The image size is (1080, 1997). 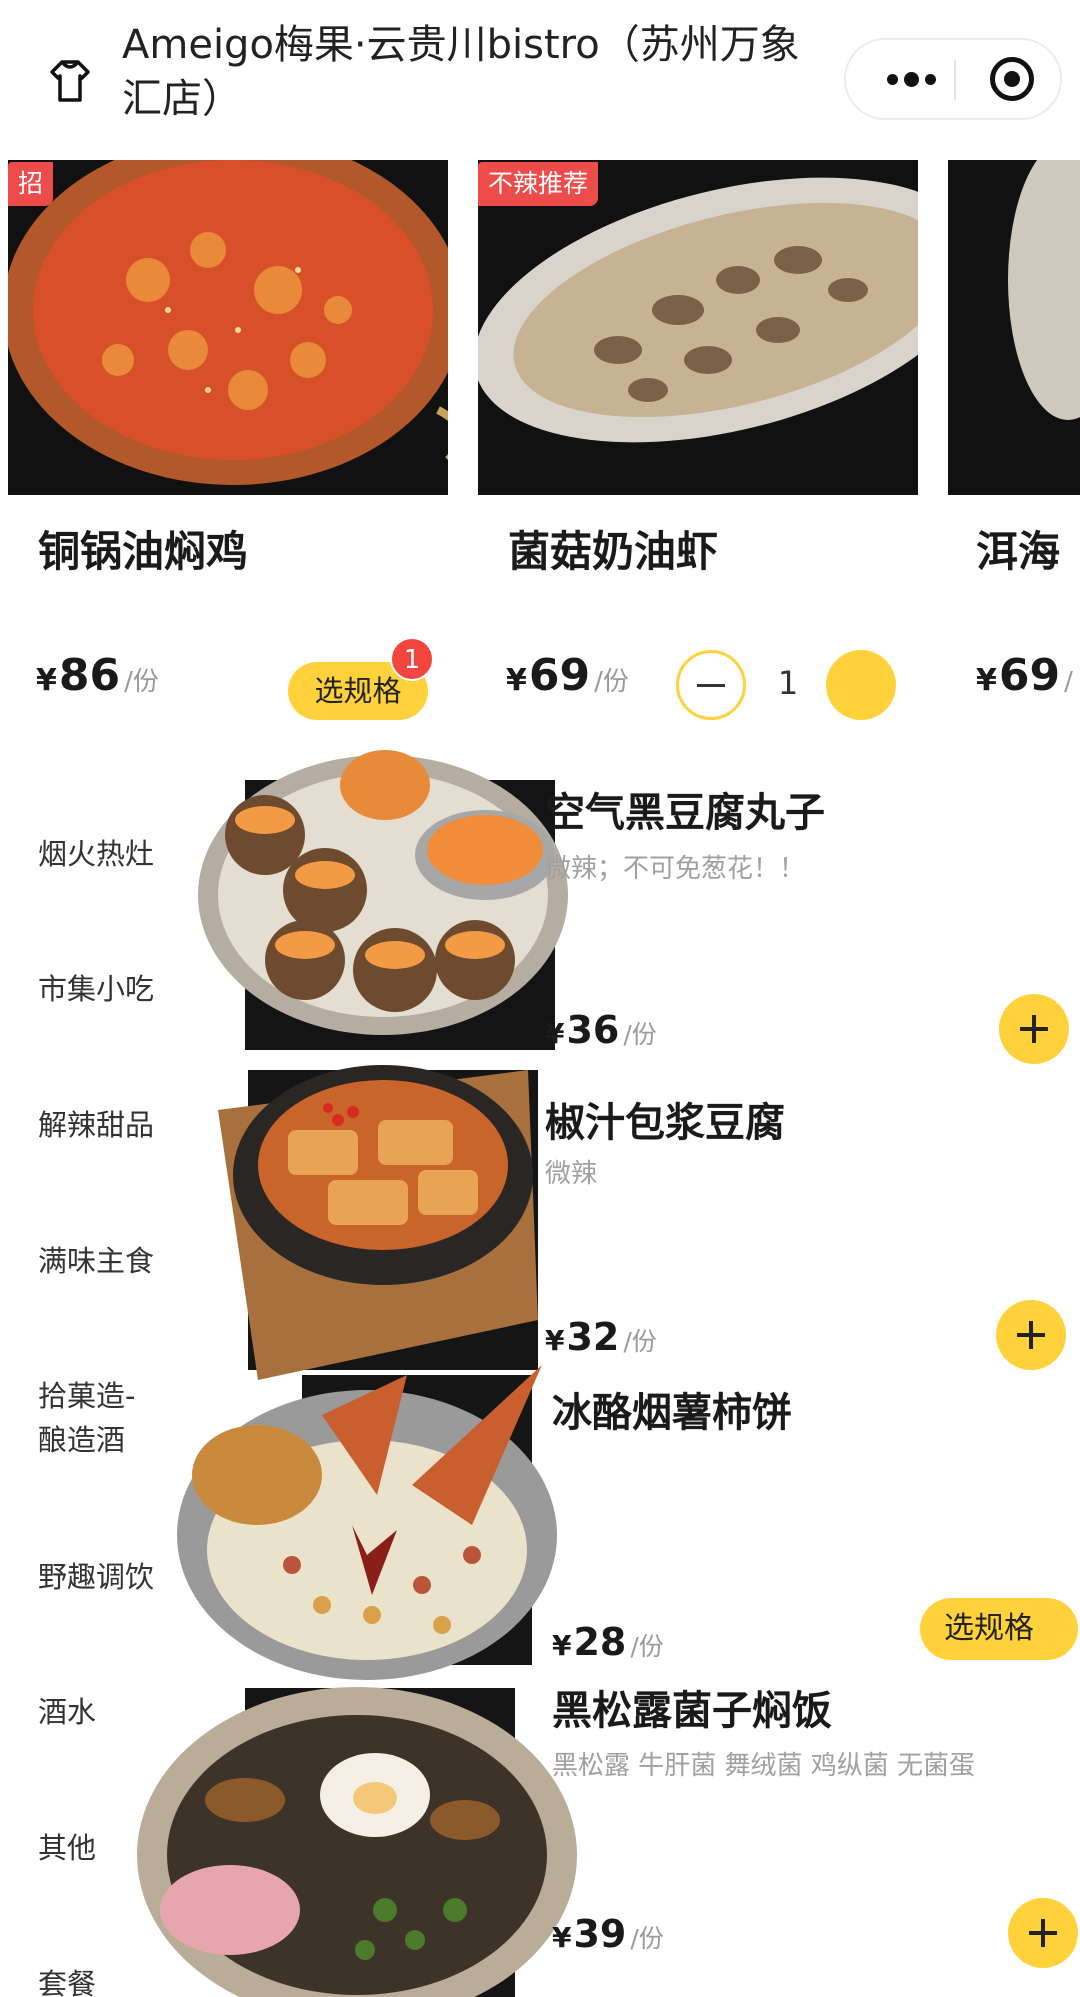 I want to click on dish-price: ¥86/份, so click(x=97, y=675).